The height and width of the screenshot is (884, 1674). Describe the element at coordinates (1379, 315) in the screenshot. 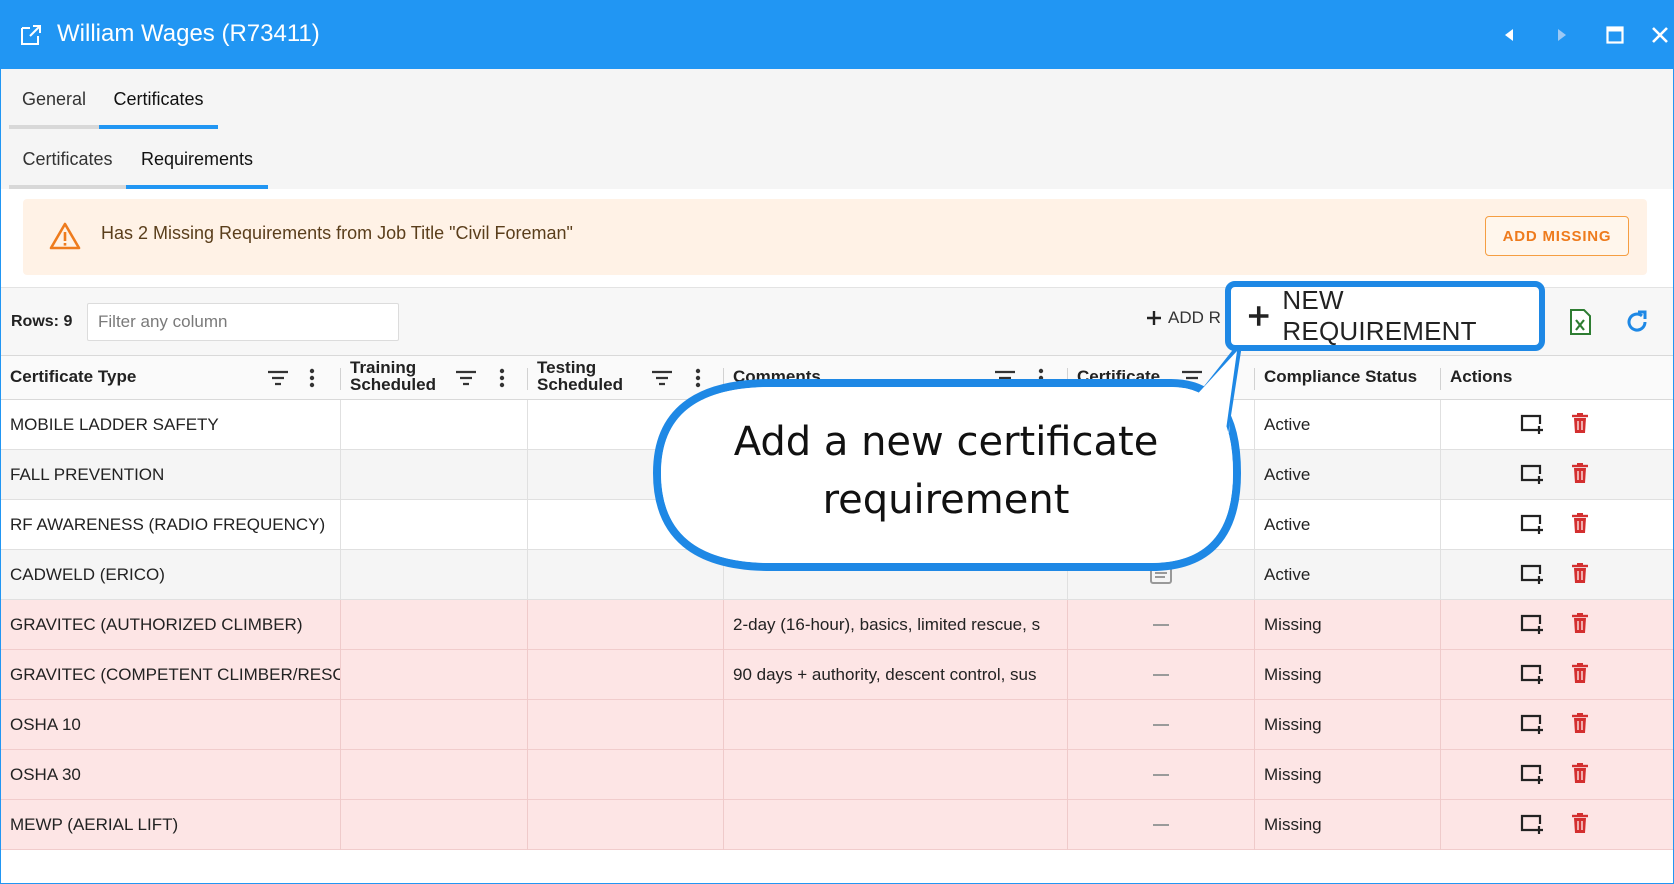

I see `new-requirement-label: NEW REQUIREMENT` at that location.